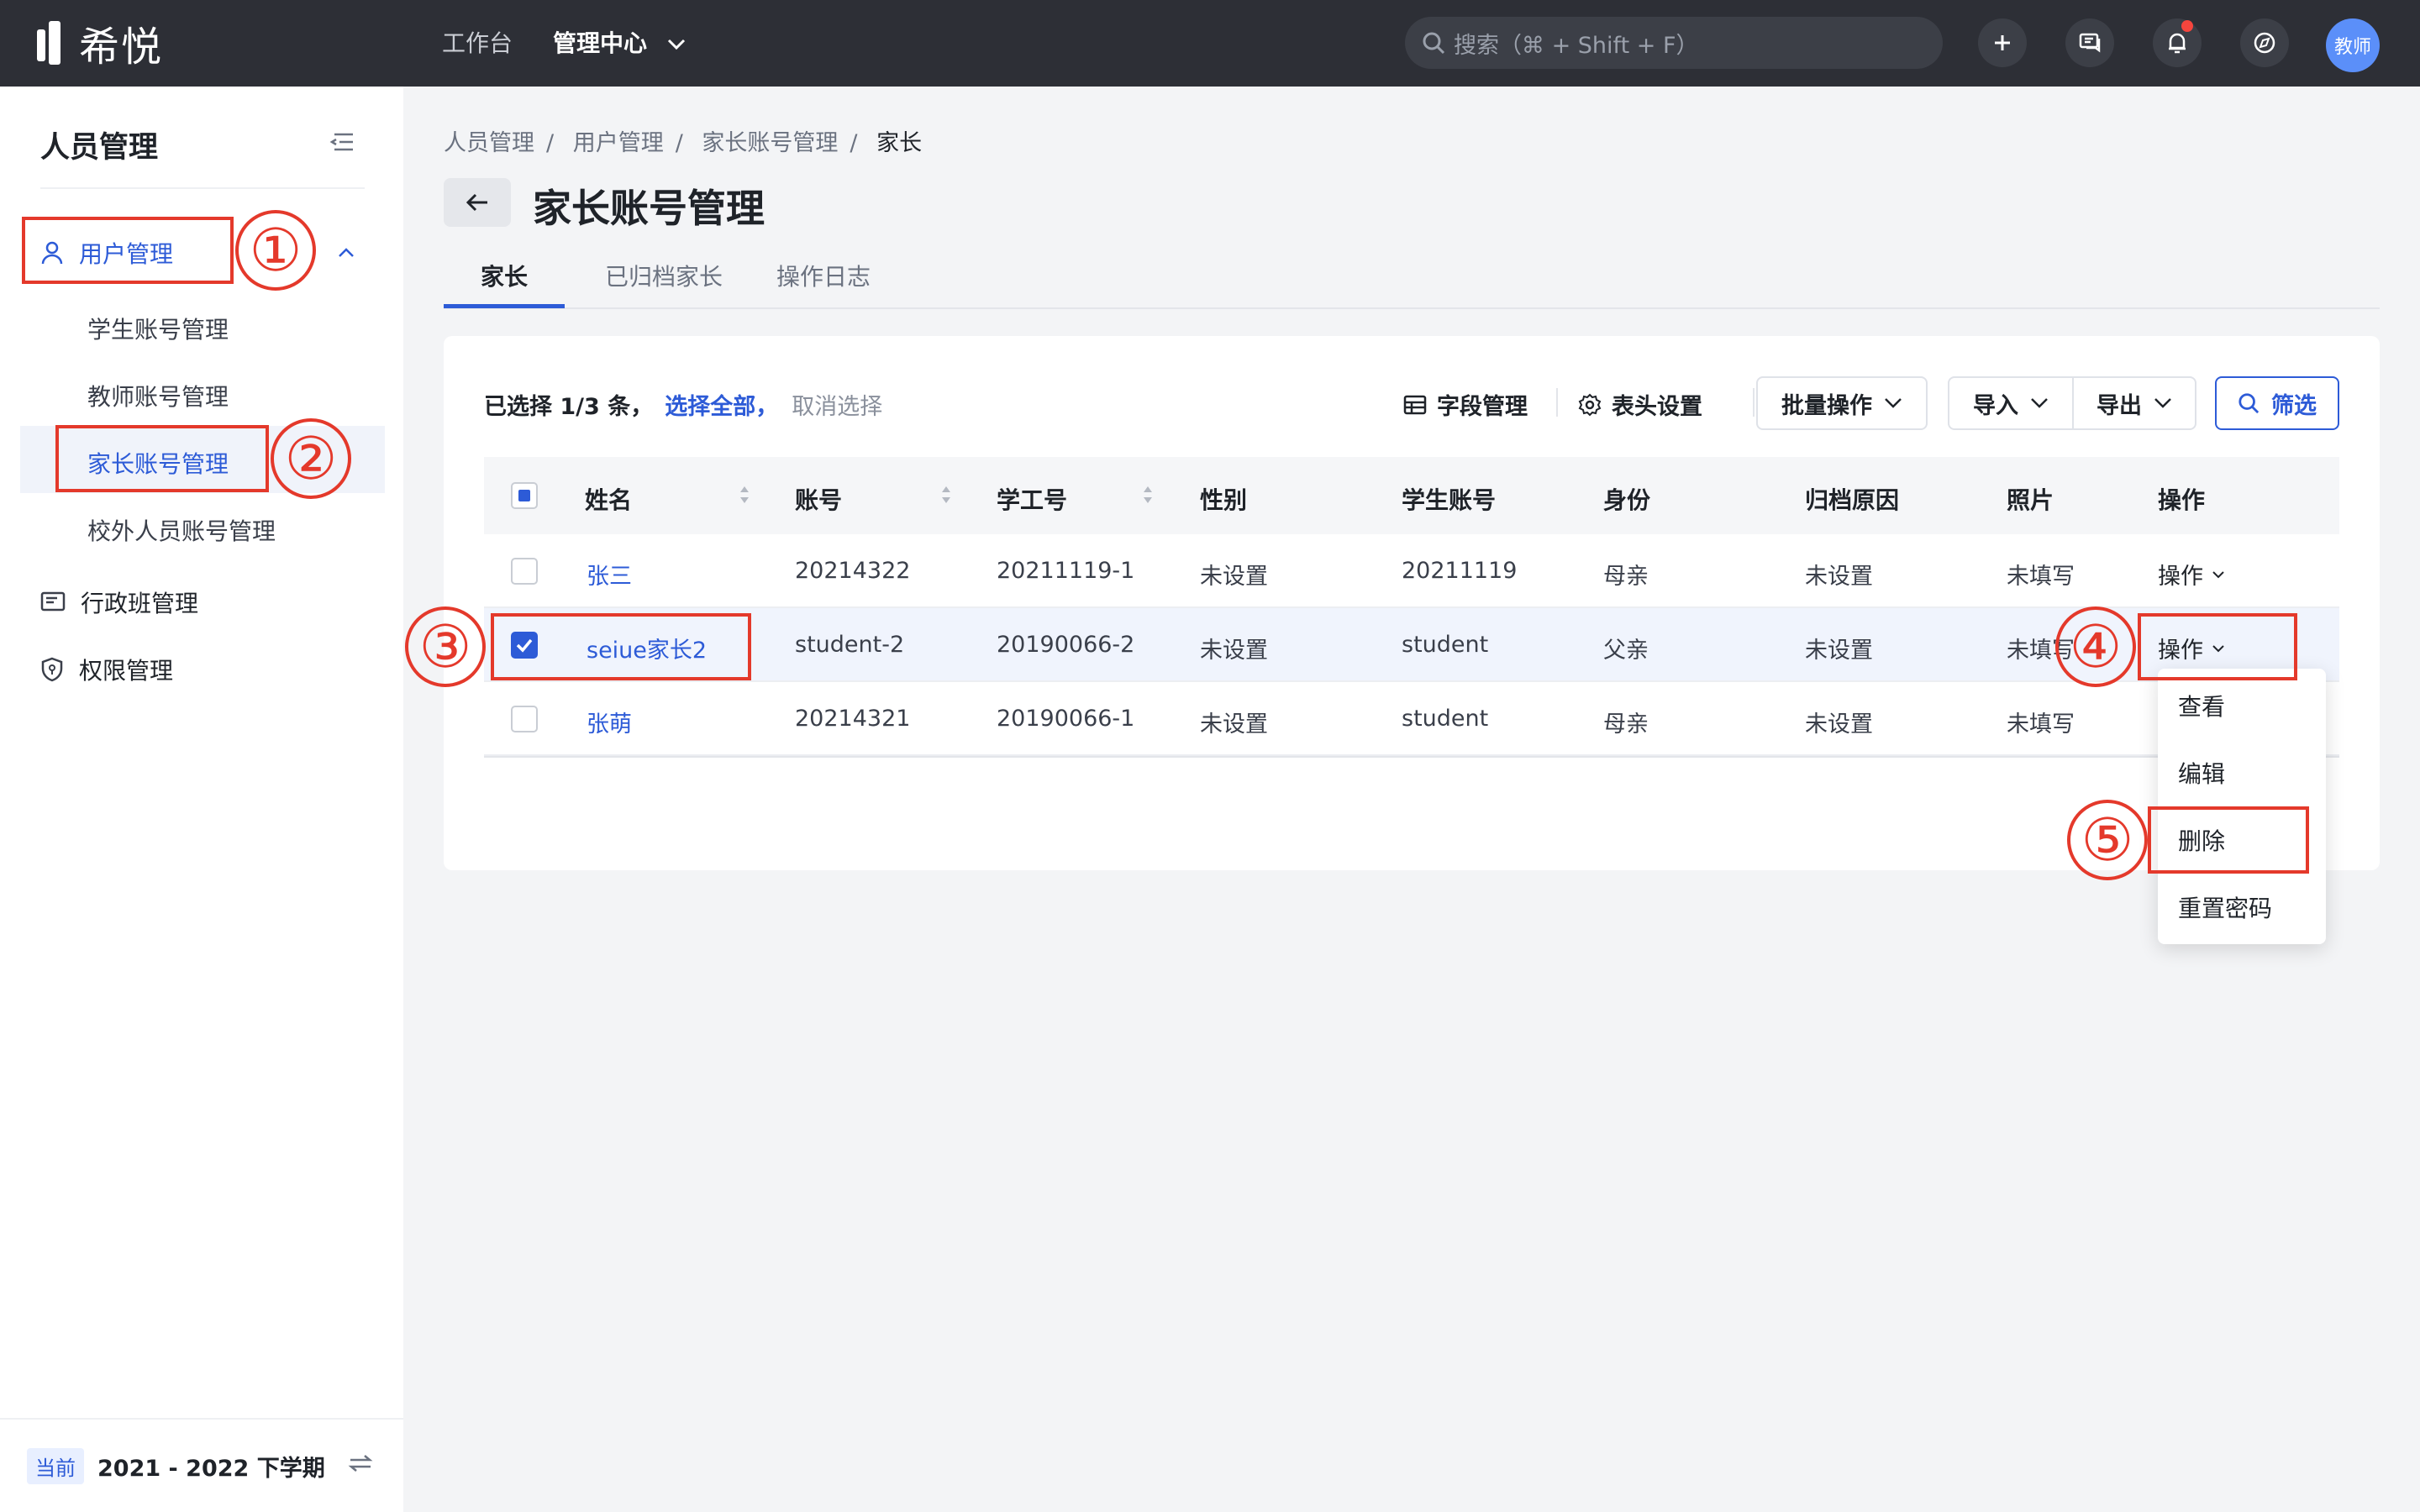 This screenshot has height=1512, width=2420. What do you see at coordinates (1460, 571) in the screenshot?
I see `student-account-cell: 20211119` at bounding box center [1460, 571].